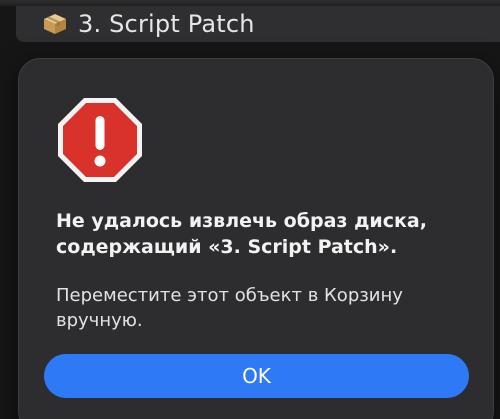  What do you see at coordinates (166, 24) in the screenshot?
I see `disk-image-name: 3. Script Patch` at bounding box center [166, 24].